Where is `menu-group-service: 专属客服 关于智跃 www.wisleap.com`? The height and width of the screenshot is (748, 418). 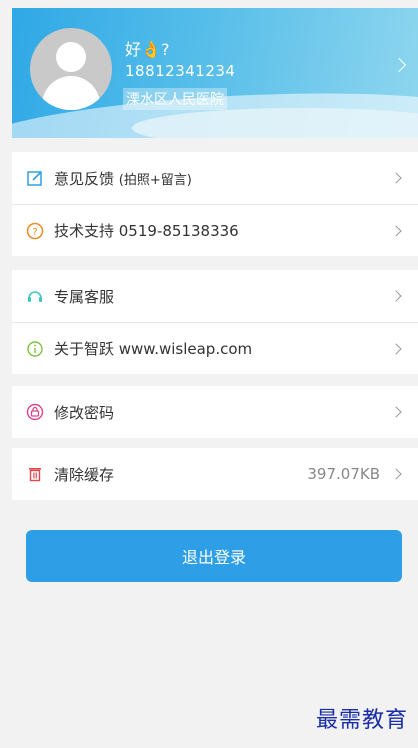
menu-group-service: 专属客服 关于智跃 www.wisleap.com is located at coordinates (215, 322).